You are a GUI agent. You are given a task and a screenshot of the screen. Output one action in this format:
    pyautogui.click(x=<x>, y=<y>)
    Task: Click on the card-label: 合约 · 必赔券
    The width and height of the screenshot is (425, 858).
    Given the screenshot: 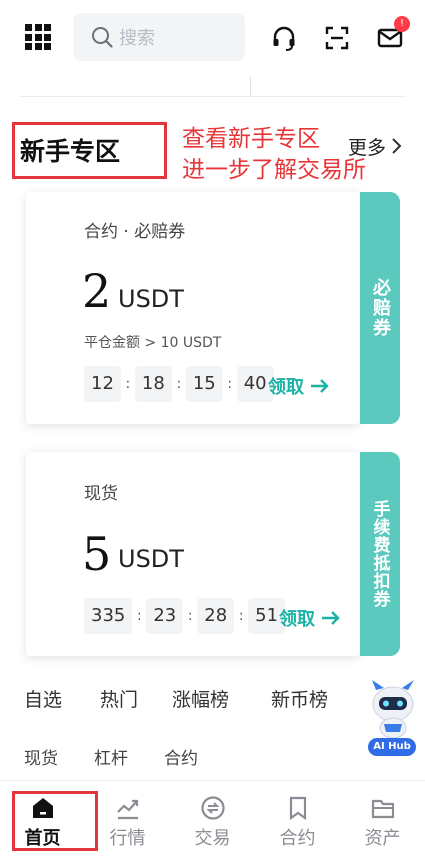 What is the action you would take?
    pyautogui.click(x=135, y=232)
    